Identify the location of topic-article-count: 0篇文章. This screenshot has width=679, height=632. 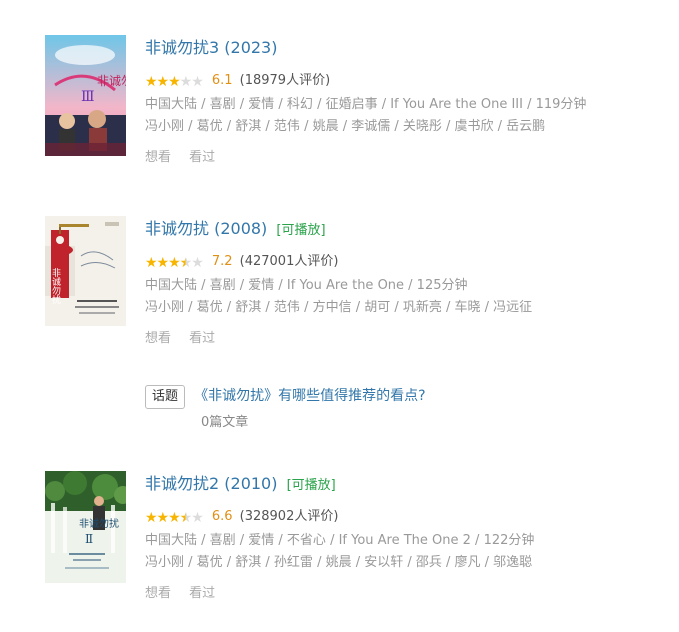
(225, 422).